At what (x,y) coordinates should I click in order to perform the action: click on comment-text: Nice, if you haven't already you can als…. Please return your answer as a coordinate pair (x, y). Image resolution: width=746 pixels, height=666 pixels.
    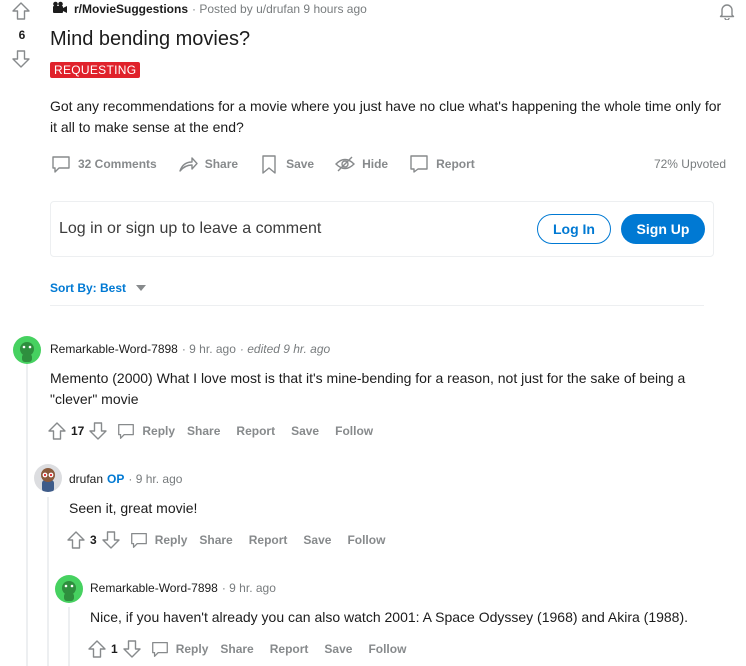
    Looking at the image, I should click on (389, 617).